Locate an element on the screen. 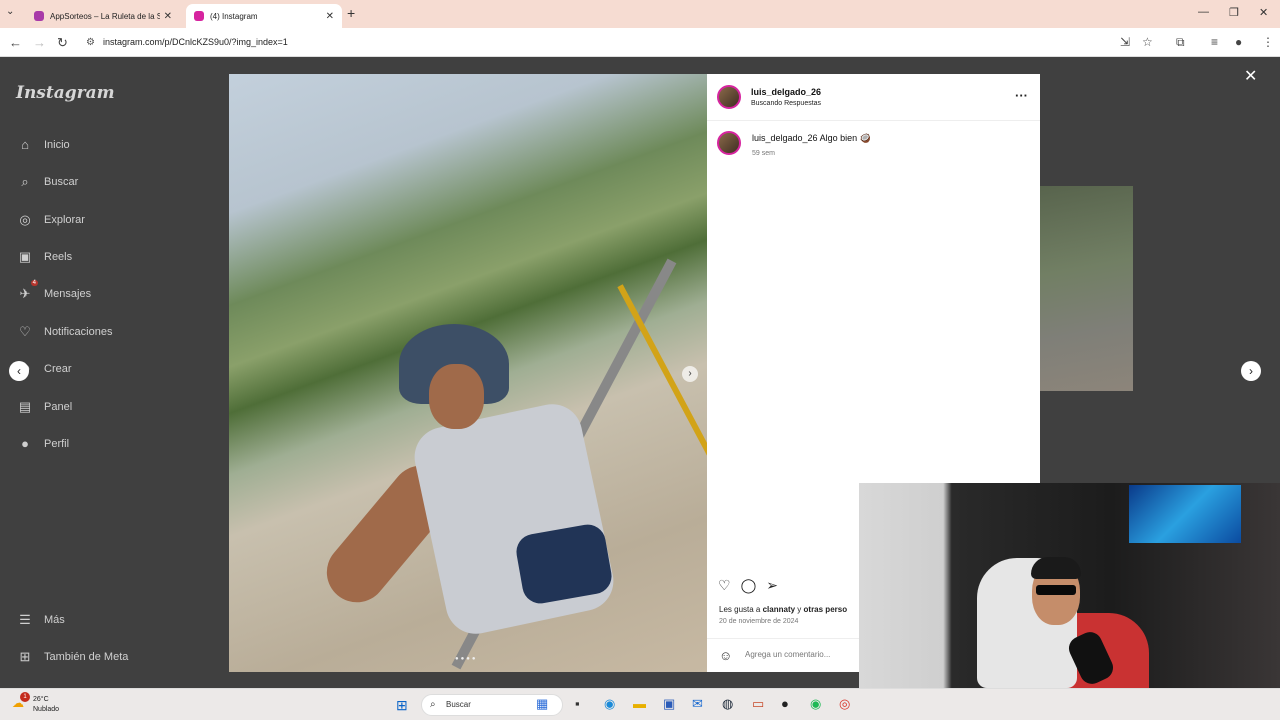 The image size is (1280, 720). widgets-icon: ▦ is located at coordinates (542, 704).